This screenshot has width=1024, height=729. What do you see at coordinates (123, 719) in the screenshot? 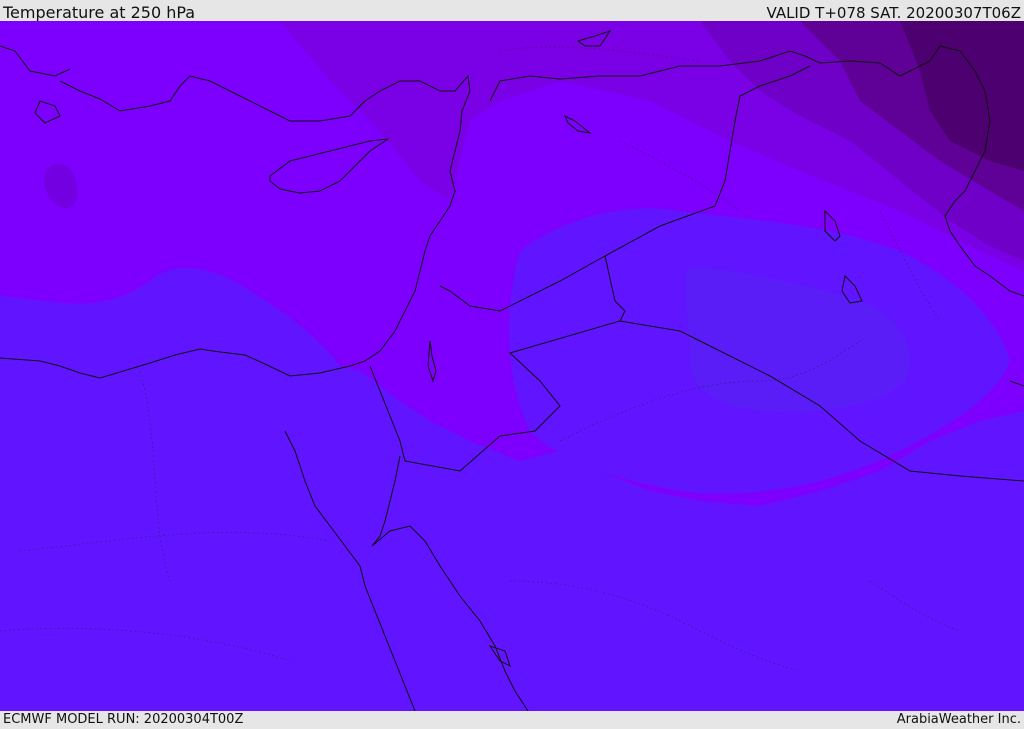
I see `model-run-label: ECMWF MODEL RUN: 20200304T00Z` at bounding box center [123, 719].